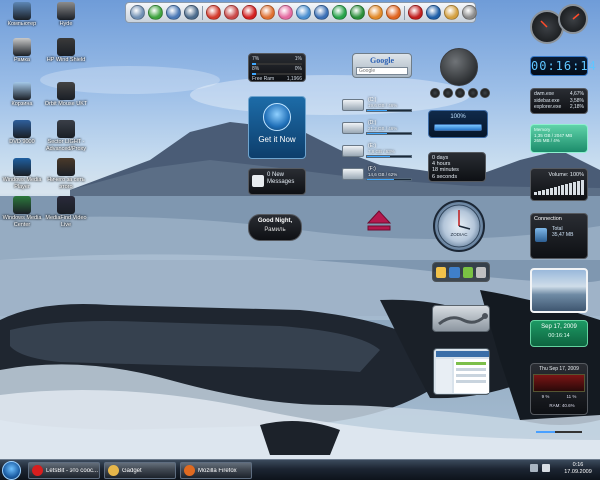 This screenshot has height=480, width=600. Describe the element at coordinates (22, 221) in the screenshot. I see `desktop-icon-label: Windows Media Center` at that location.